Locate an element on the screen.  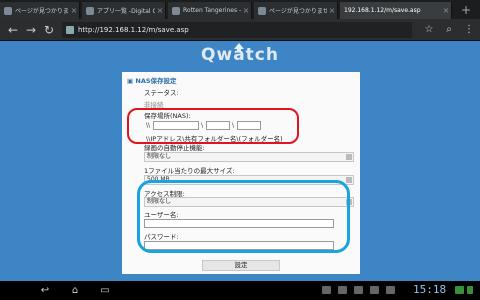
max-size-label: 1ファイル当たりの最大サイズ: is located at coordinates (189, 171).